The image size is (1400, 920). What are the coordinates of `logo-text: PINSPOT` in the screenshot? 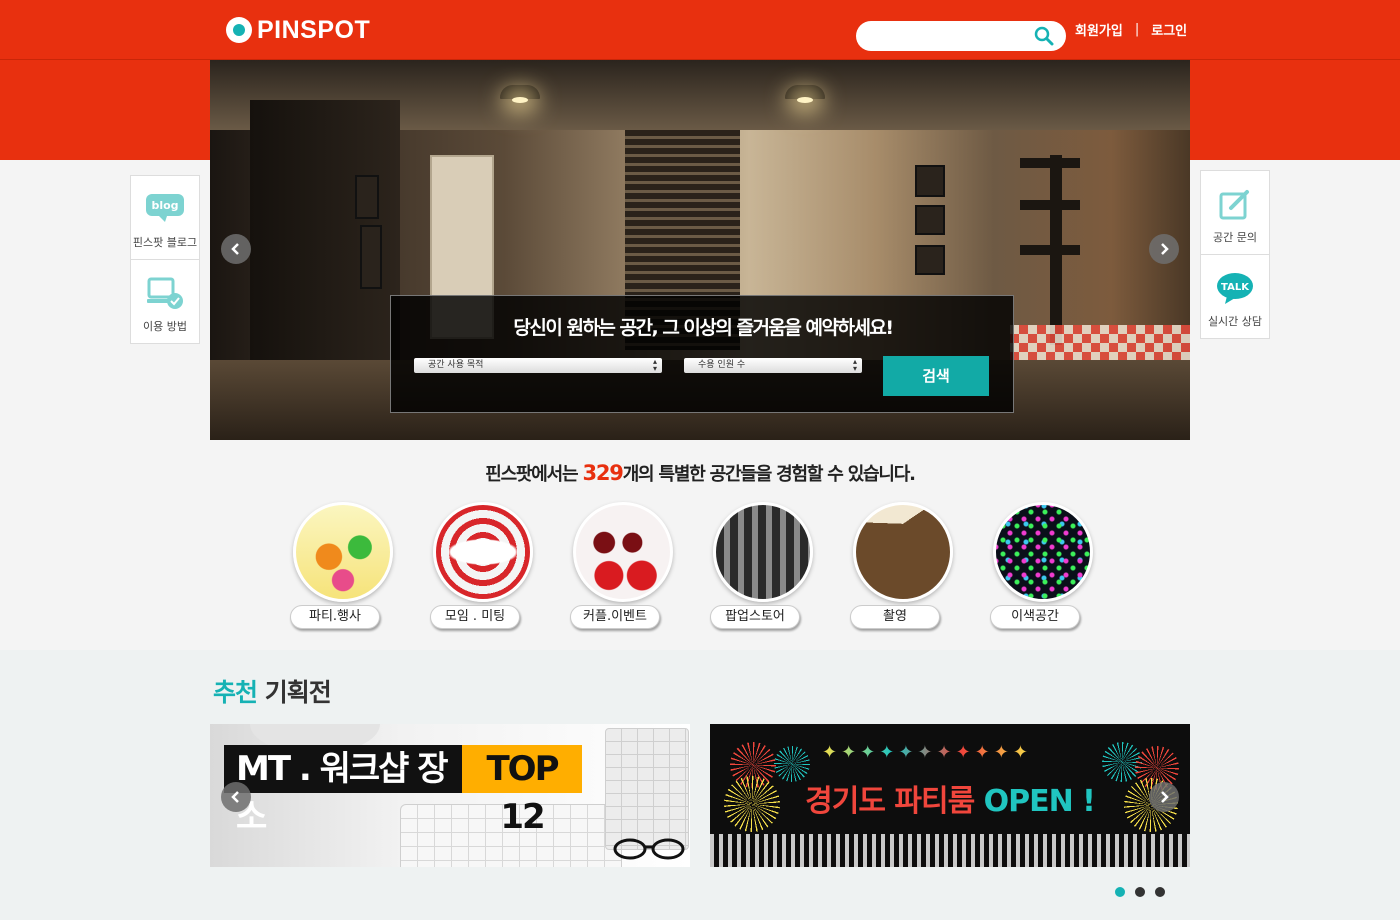 It's located at (314, 29).